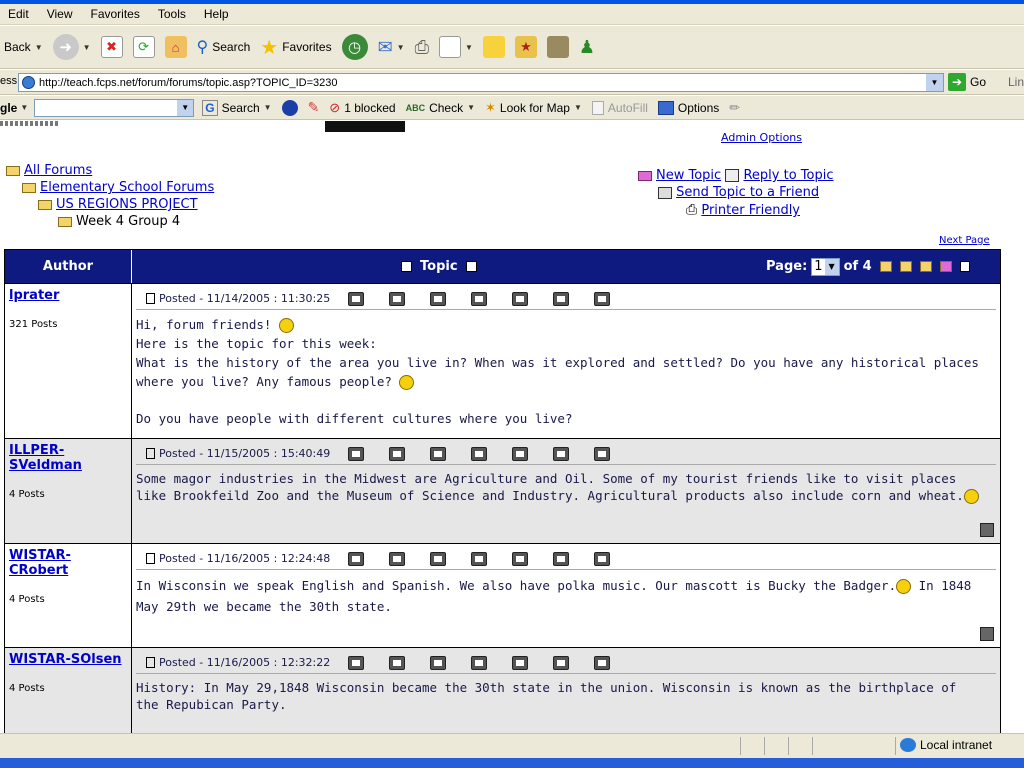 This screenshot has width=1024, height=768. Describe the element at coordinates (127, 187) in the screenshot. I see `elementary-forums-link: Elementary School Forums` at that location.